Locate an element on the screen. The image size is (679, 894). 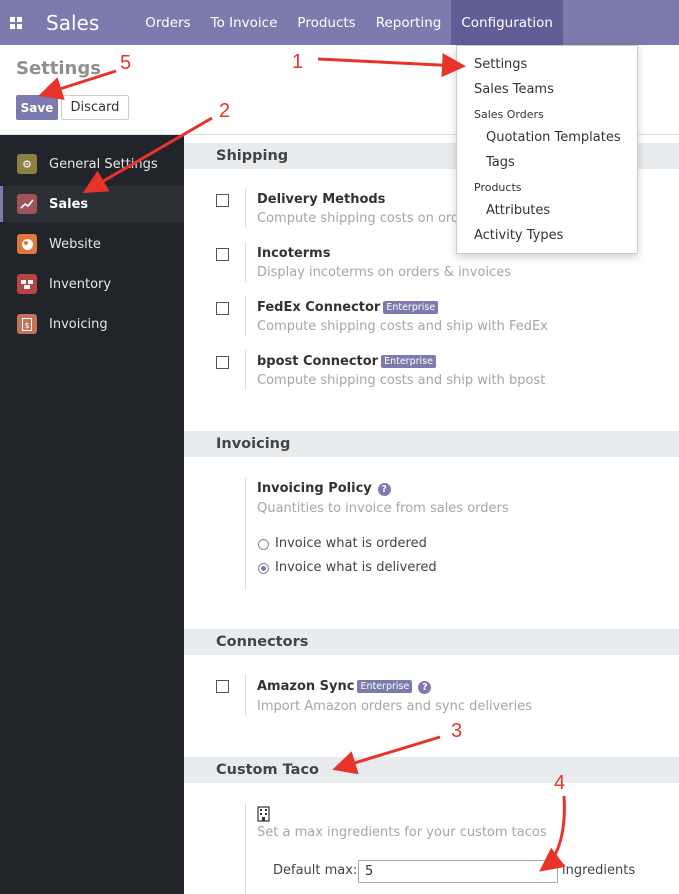
save-button: Save is located at coordinates (37, 107).